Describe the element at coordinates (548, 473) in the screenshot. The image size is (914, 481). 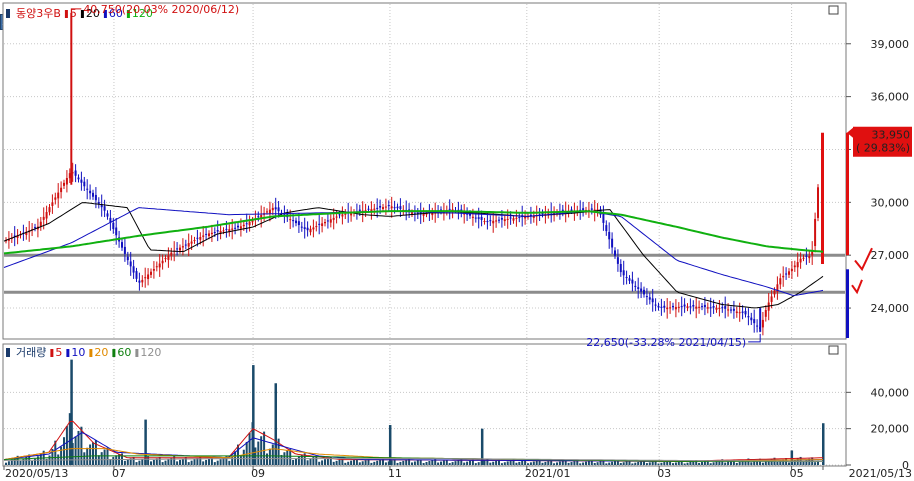
I see `x-axis-label: 2021/01` at that location.